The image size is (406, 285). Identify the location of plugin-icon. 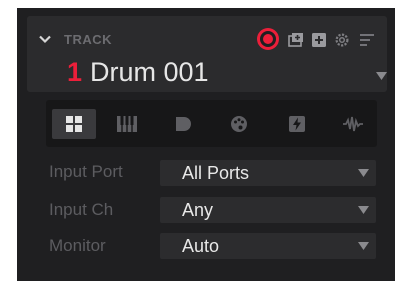
(183, 124).